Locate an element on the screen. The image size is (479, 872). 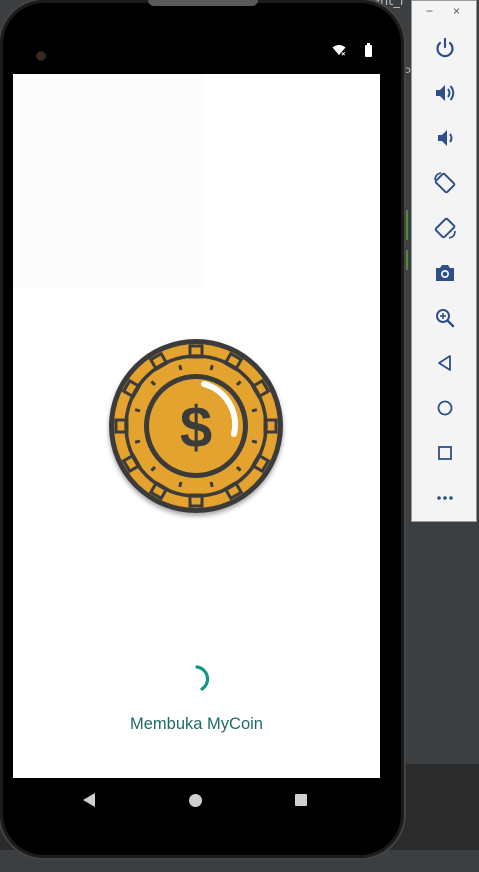
minimize-button: − is located at coordinates (429, 11).